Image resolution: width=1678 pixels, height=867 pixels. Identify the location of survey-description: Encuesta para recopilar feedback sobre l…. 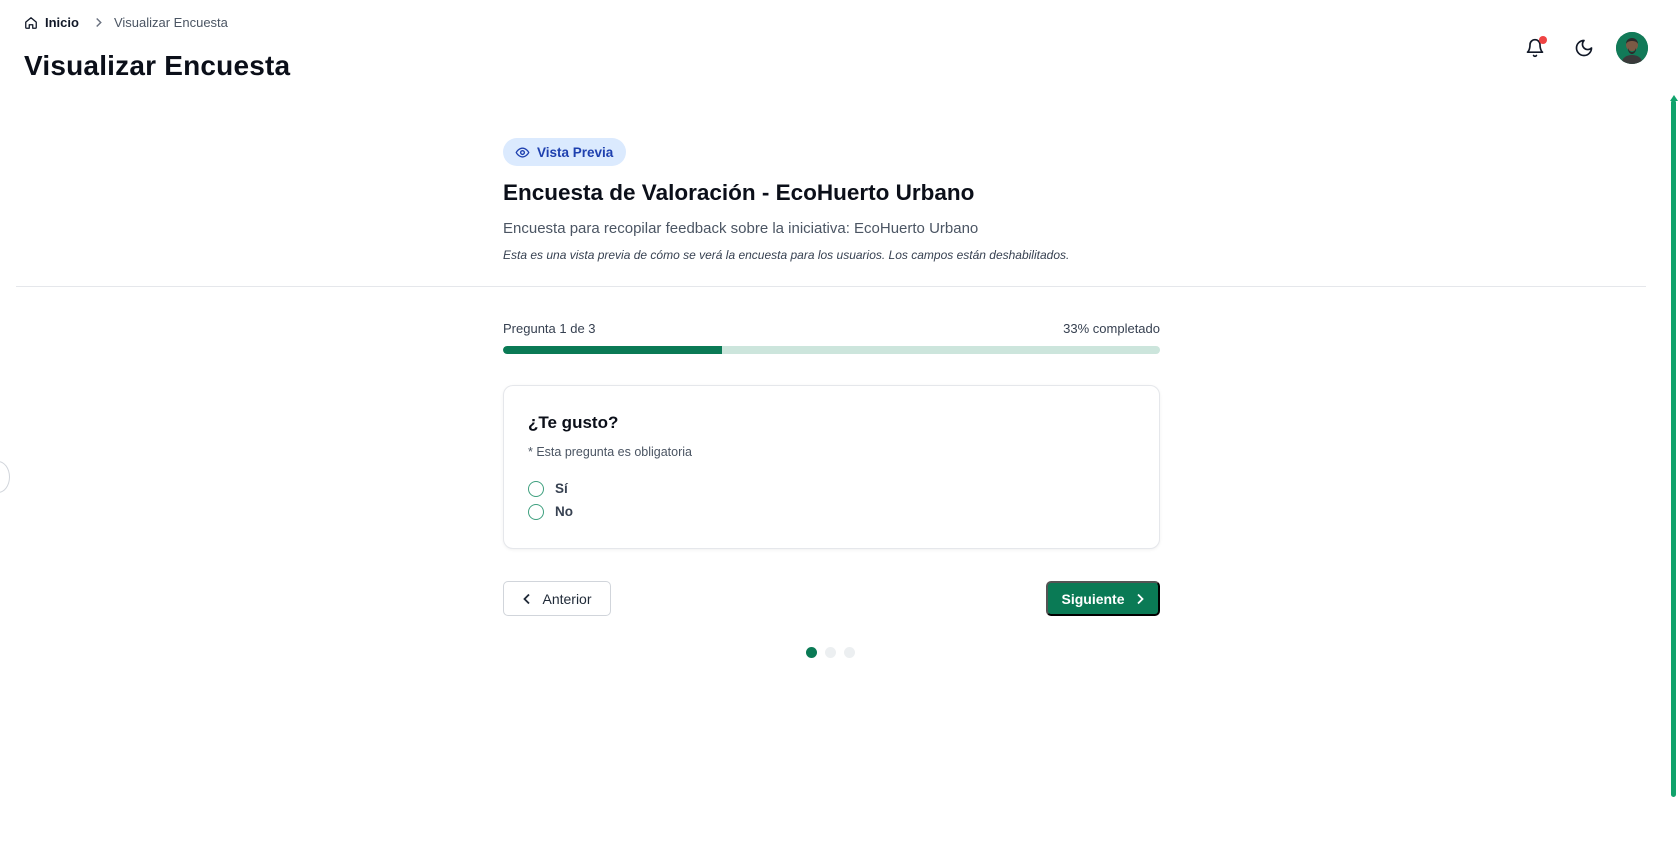
(741, 228).